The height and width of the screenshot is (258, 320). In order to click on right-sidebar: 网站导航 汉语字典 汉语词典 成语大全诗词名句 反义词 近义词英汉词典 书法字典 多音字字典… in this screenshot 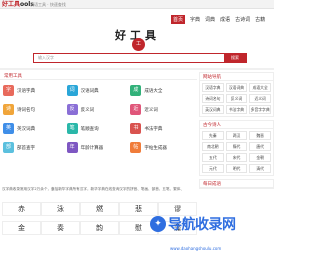, I will do `click(236, 132)`.